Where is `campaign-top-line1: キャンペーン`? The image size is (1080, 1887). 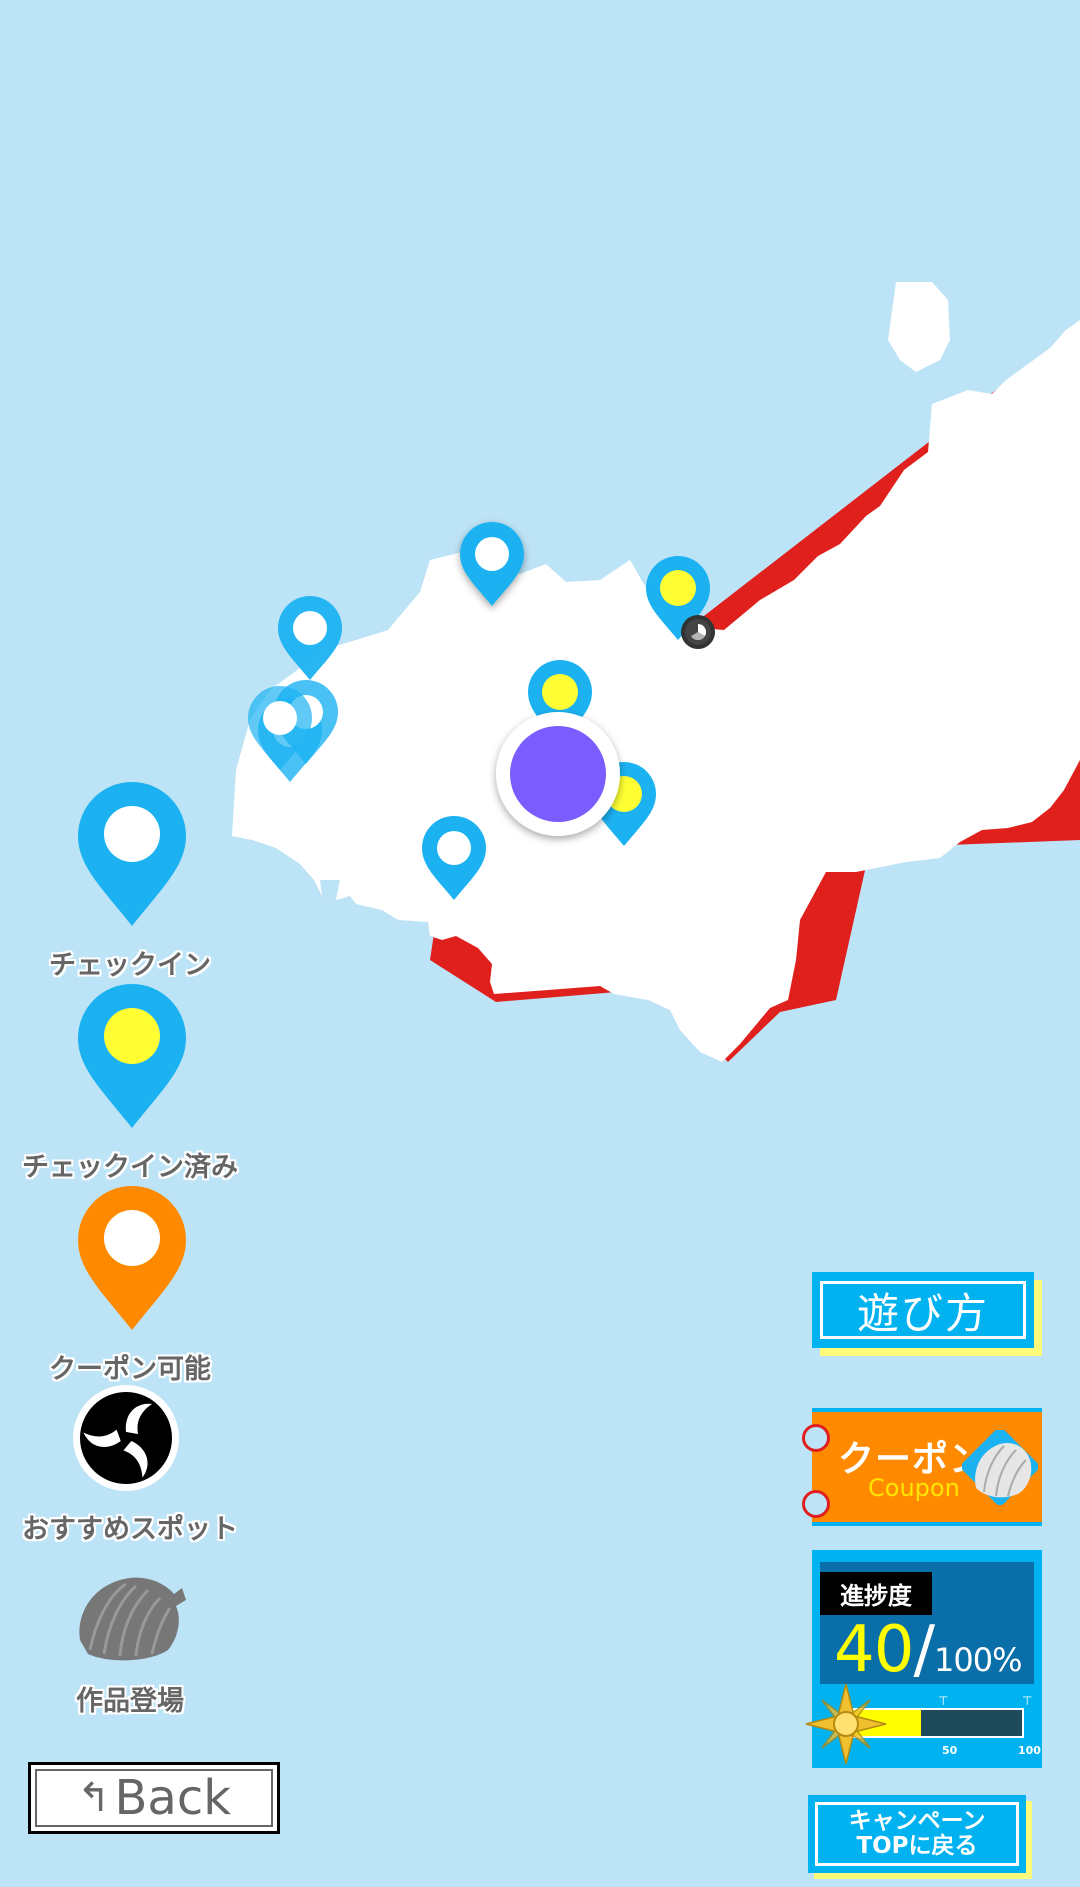 campaign-top-line1: キャンペーン is located at coordinates (917, 1820).